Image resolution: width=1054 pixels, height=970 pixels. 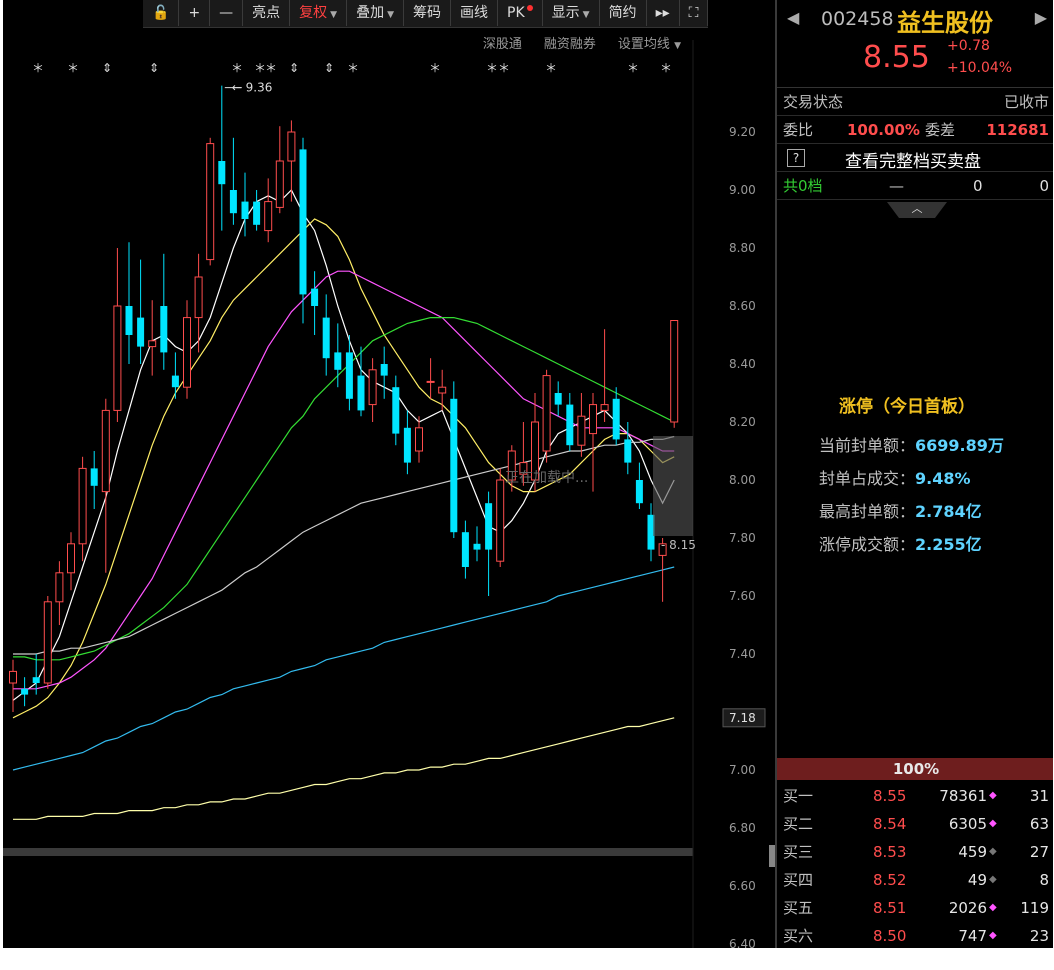 I want to click on y-tick-label: 7.00, so click(x=742, y=770).